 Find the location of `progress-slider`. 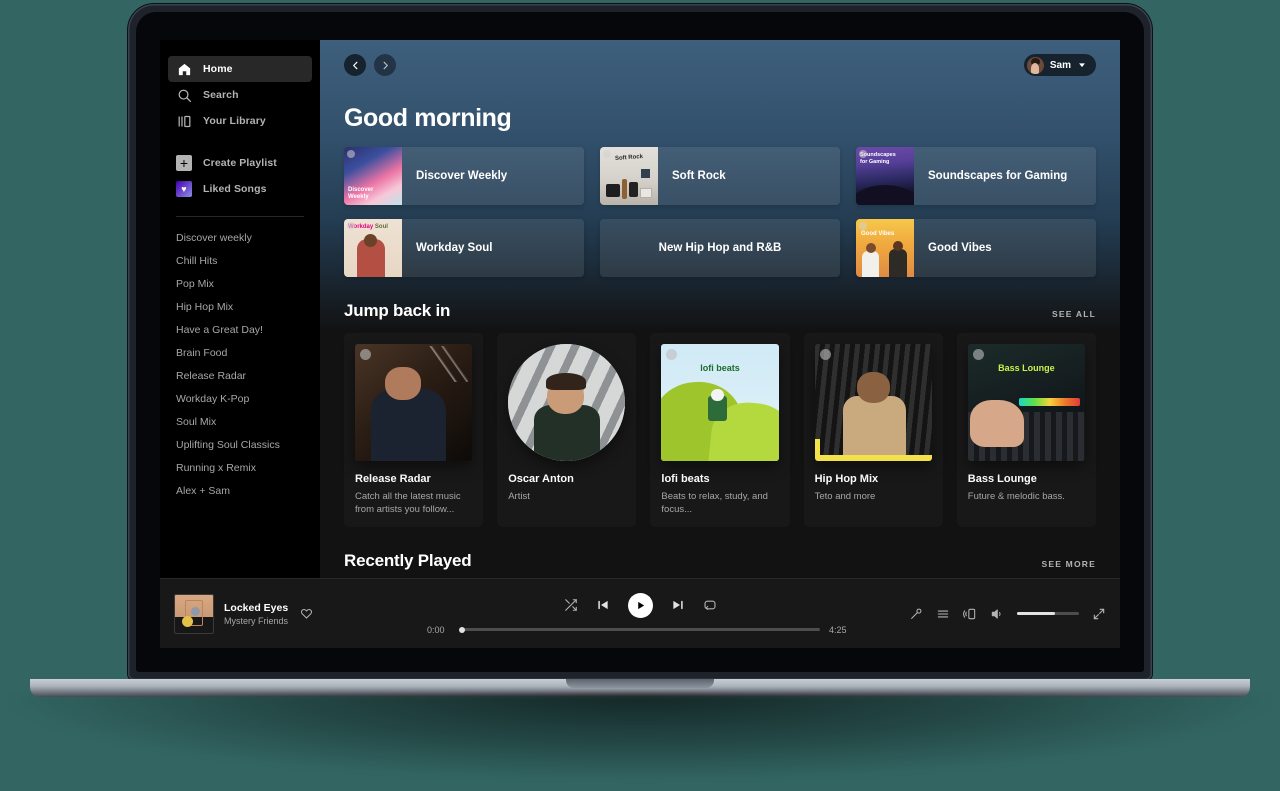

progress-slider is located at coordinates (639, 629).